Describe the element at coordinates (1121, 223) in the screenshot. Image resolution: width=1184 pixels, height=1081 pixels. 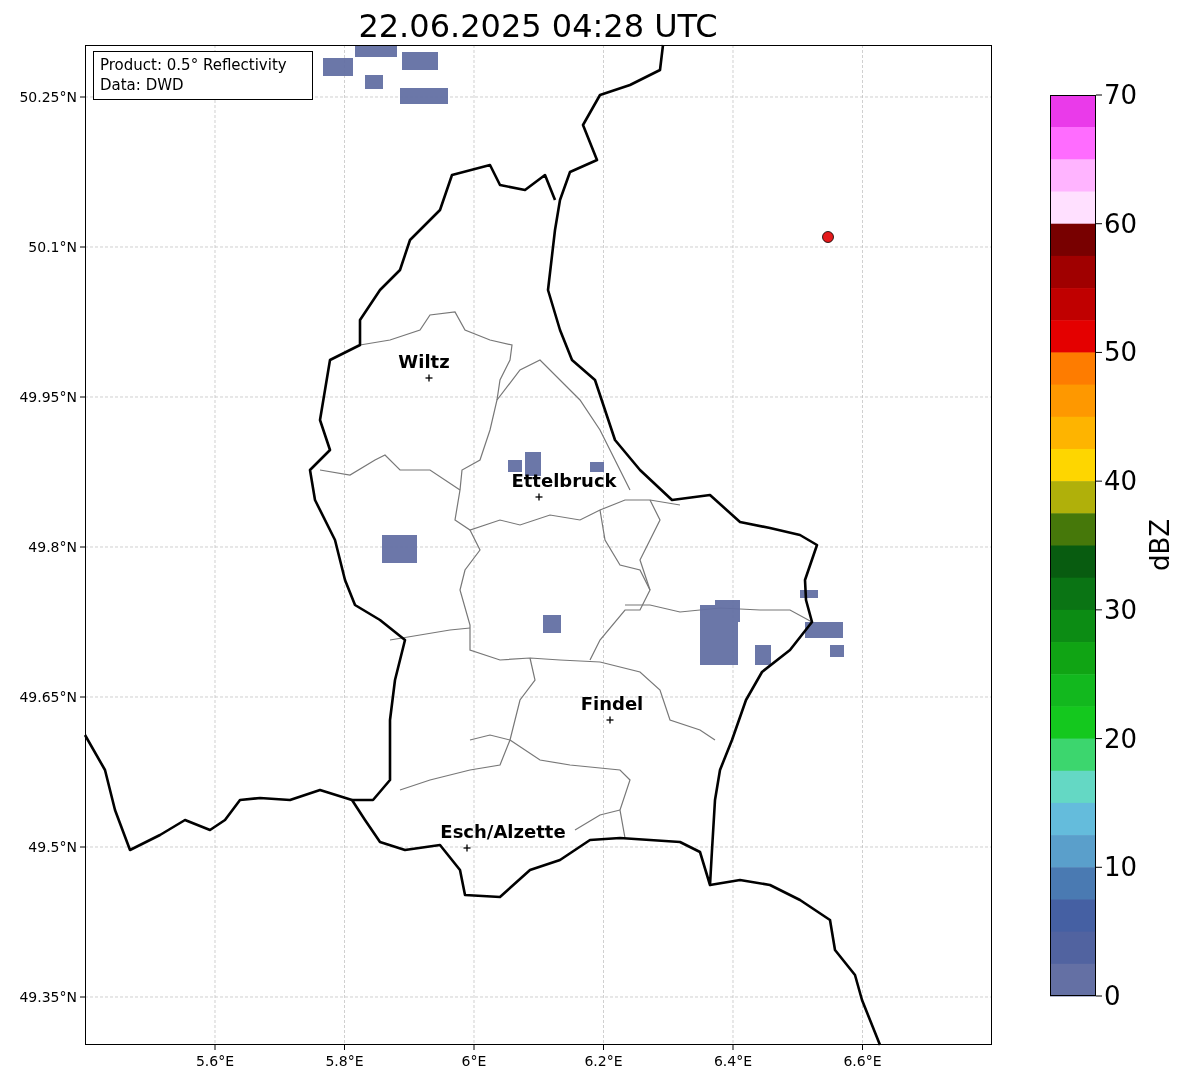
I see `colorbar-tick-label: 60` at that location.